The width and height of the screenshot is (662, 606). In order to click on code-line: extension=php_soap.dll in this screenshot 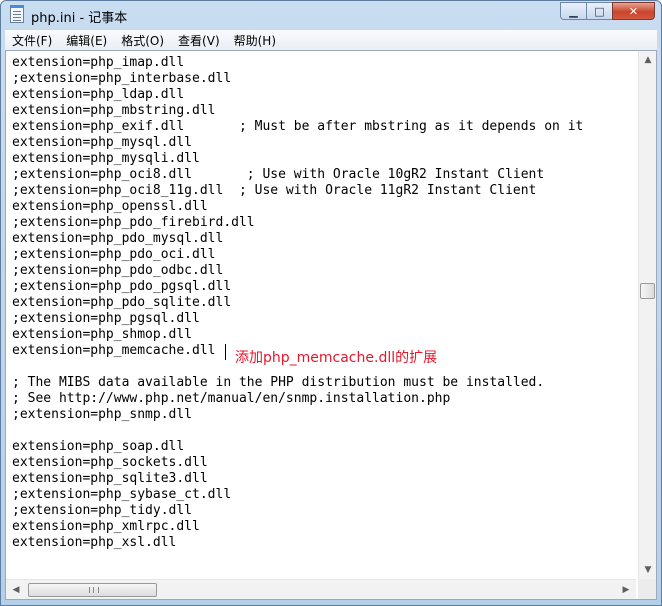, I will do `click(98, 446)`.